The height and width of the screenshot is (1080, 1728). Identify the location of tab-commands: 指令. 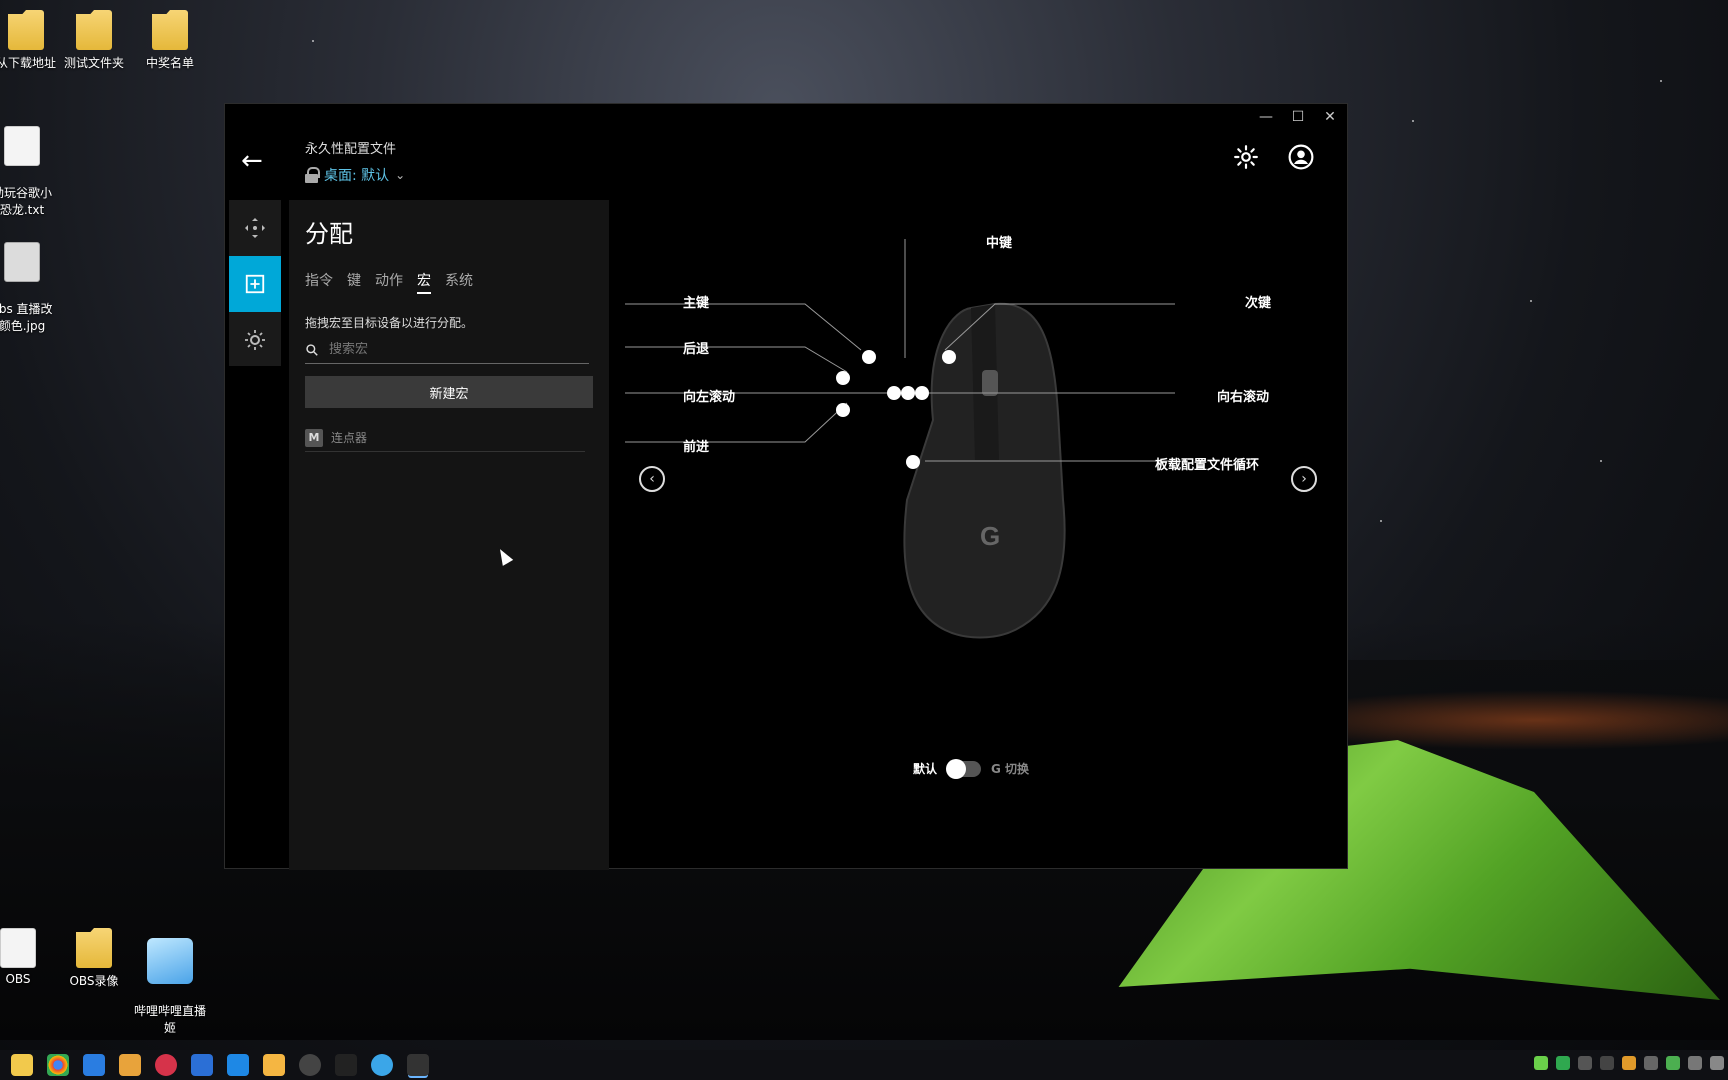
(319, 282).